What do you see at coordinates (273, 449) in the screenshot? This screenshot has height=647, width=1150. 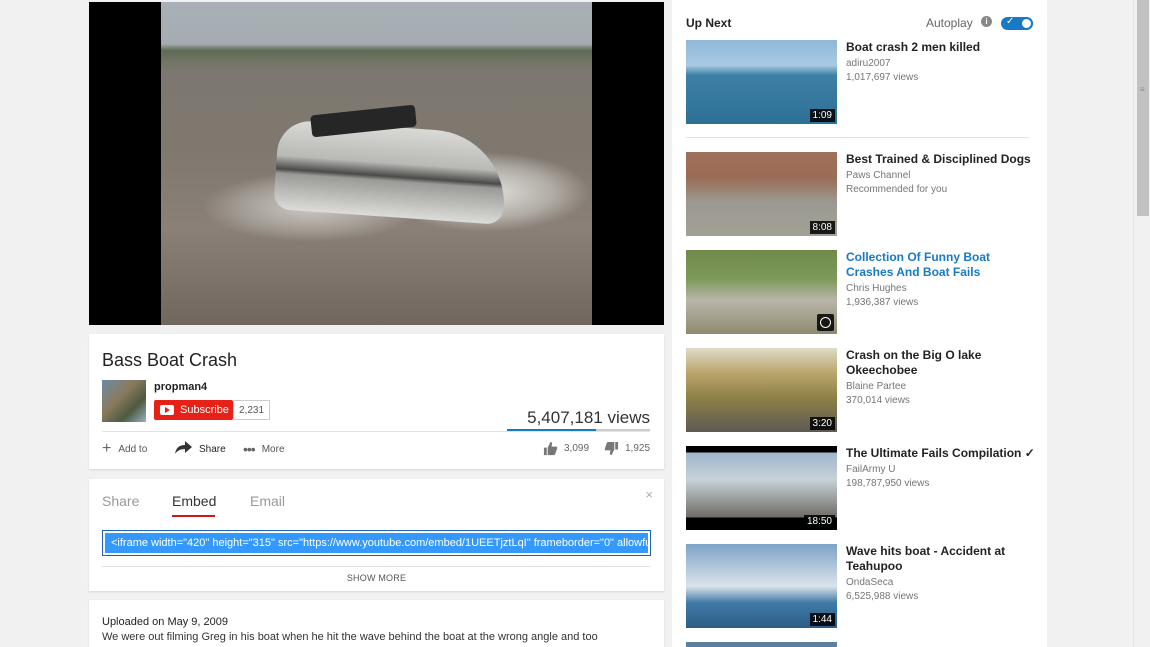 I see `more-label: More` at bounding box center [273, 449].